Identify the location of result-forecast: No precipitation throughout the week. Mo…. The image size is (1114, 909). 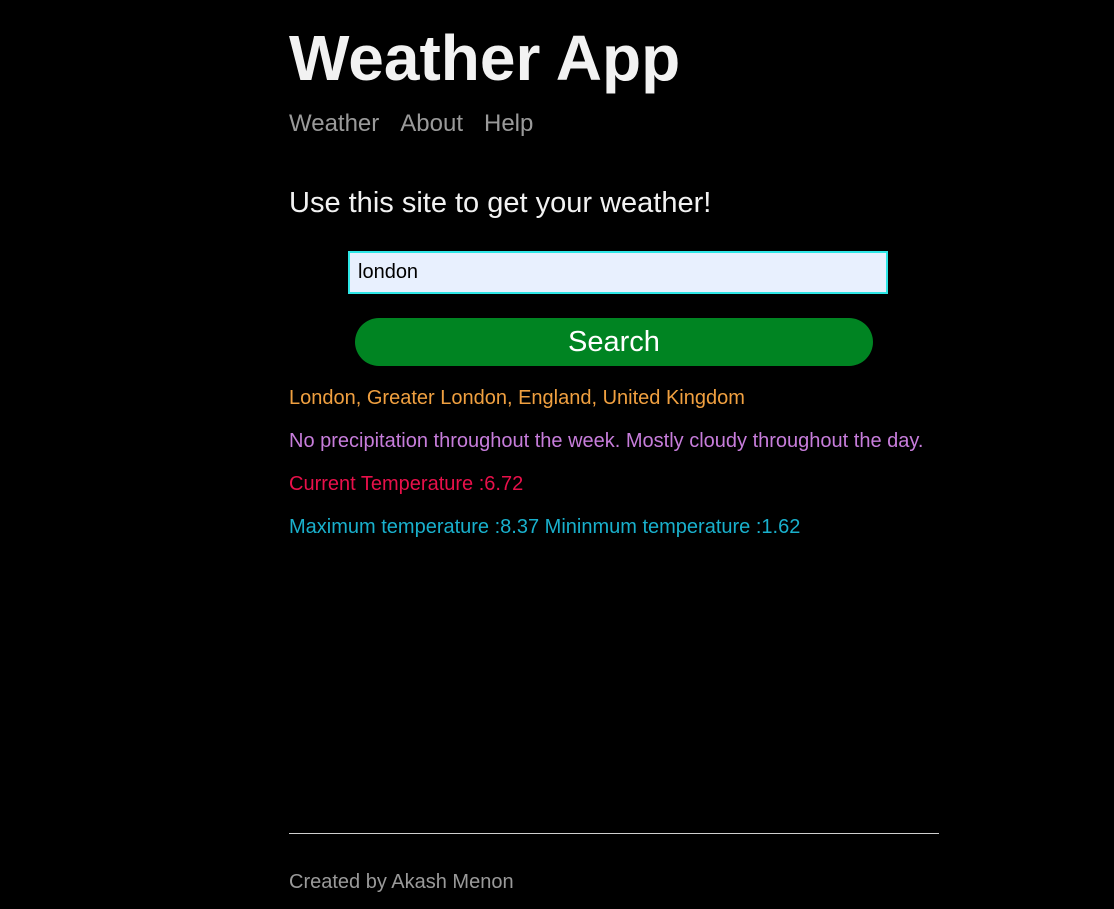
(606, 441).